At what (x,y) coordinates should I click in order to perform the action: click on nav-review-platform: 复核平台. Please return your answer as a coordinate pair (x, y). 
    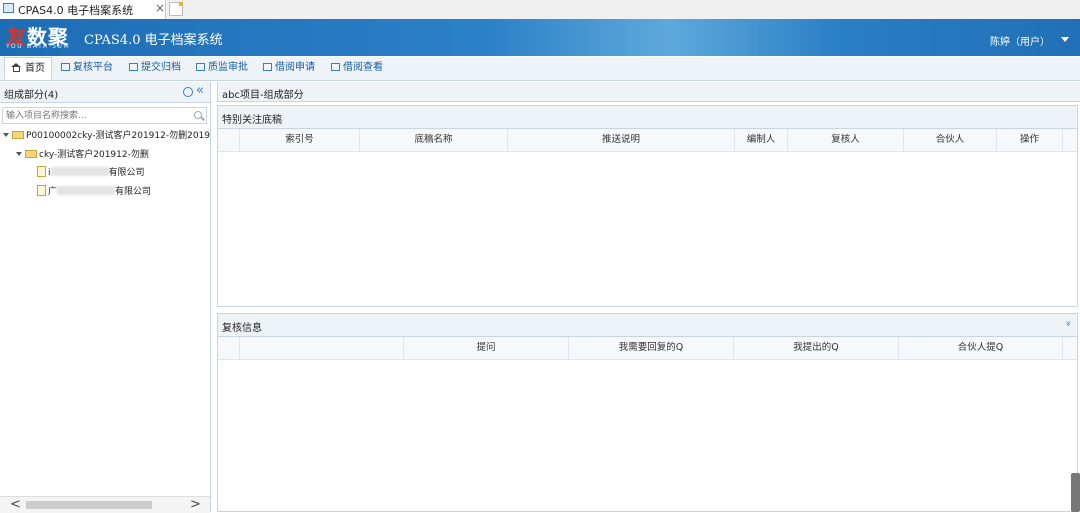
    Looking at the image, I should click on (87, 68).